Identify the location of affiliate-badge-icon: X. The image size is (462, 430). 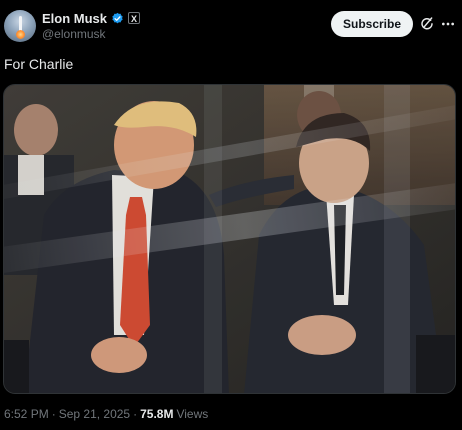
(134, 18).